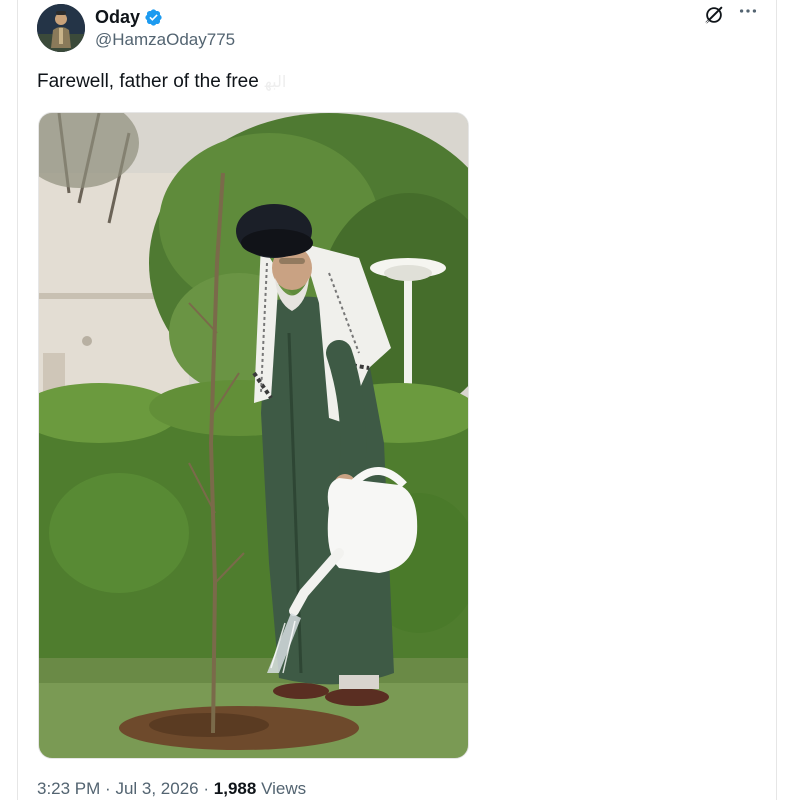  I want to click on views-label: Views, so click(284, 788).